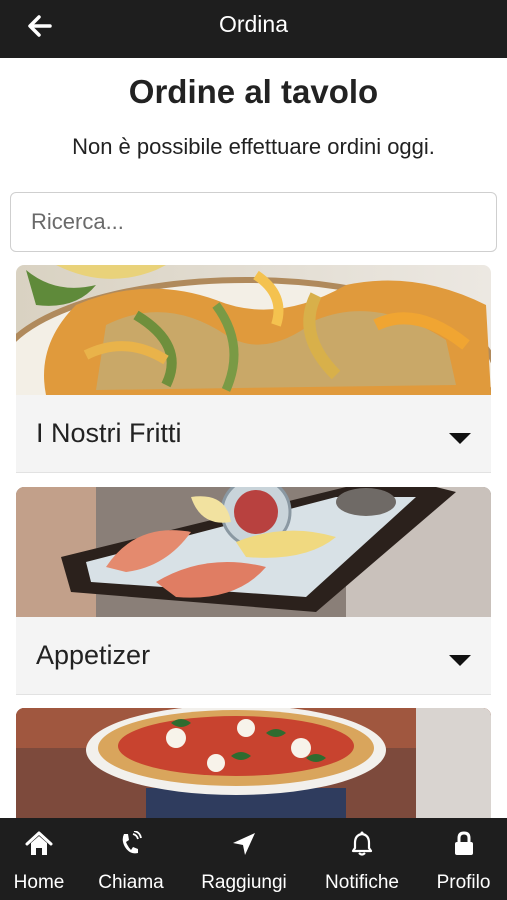 The height and width of the screenshot is (900, 507). Describe the element at coordinates (253, 330) in the screenshot. I see `fried-vegetables-photo` at that location.